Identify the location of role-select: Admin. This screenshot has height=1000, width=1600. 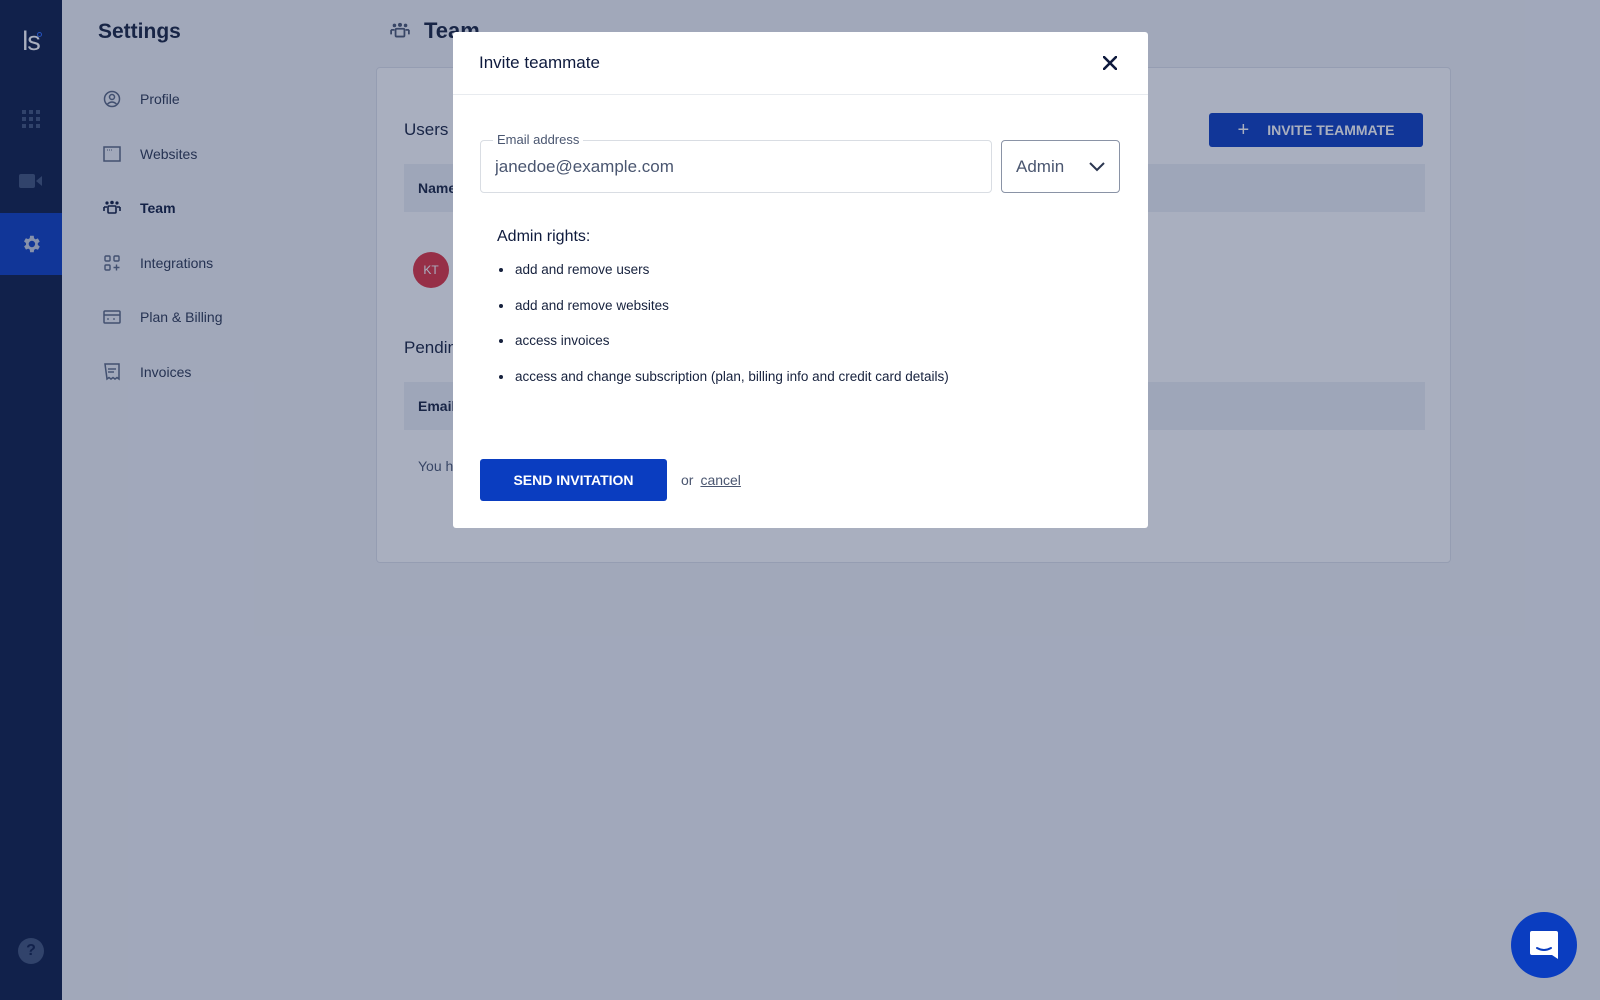
(1060, 166).